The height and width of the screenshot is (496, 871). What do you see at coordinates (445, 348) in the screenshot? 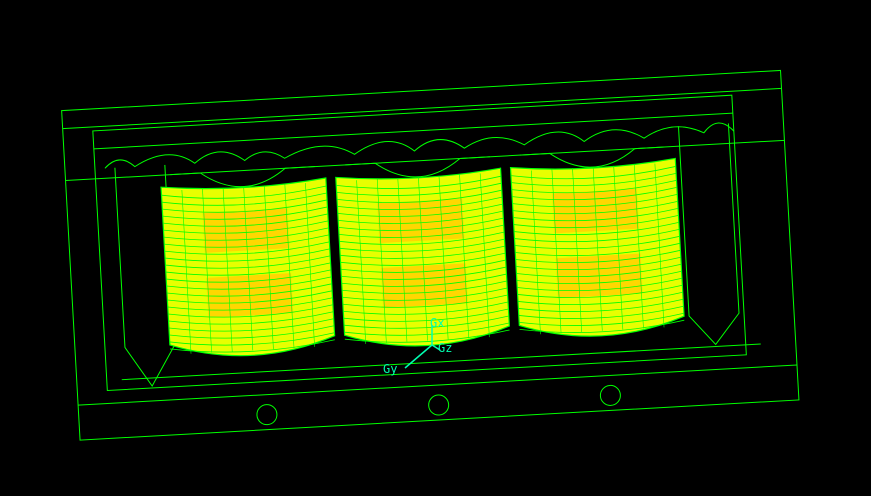
I see `triad-z-label: Gz` at bounding box center [445, 348].